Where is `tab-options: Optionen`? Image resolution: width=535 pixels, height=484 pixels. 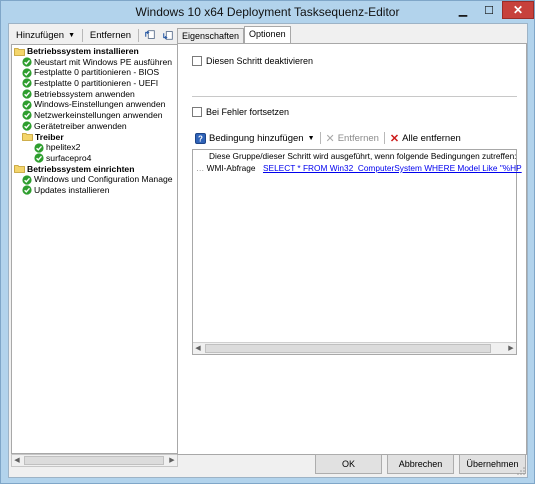
tab-options: Optionen is located at coordinates (267, 34).